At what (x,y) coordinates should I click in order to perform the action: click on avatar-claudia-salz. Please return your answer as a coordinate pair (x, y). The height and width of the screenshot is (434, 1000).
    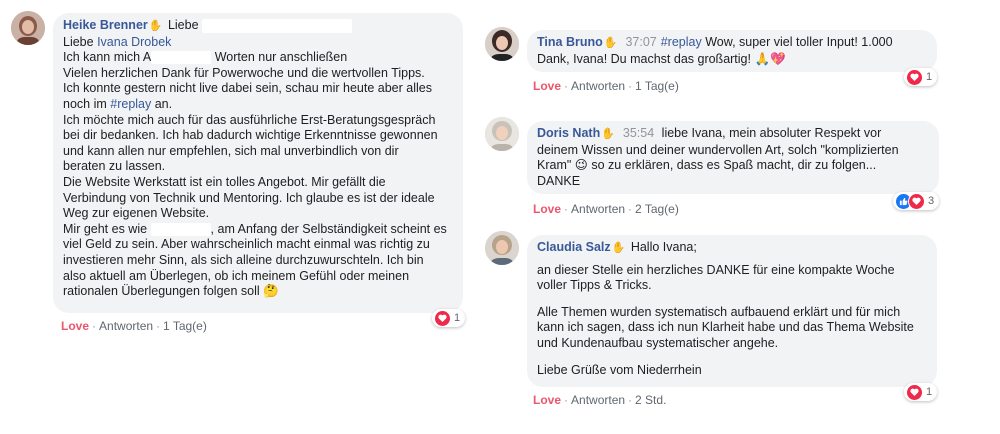
    Looking at the image, I should click on (502, 248).